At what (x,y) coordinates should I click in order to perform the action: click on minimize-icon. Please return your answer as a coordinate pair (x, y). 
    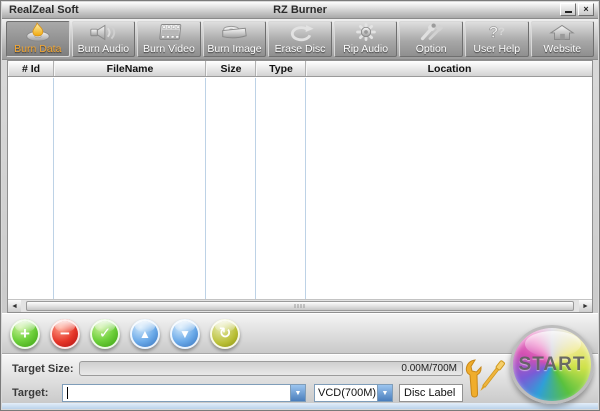
    Looking at the image, I should click on (568, 12).